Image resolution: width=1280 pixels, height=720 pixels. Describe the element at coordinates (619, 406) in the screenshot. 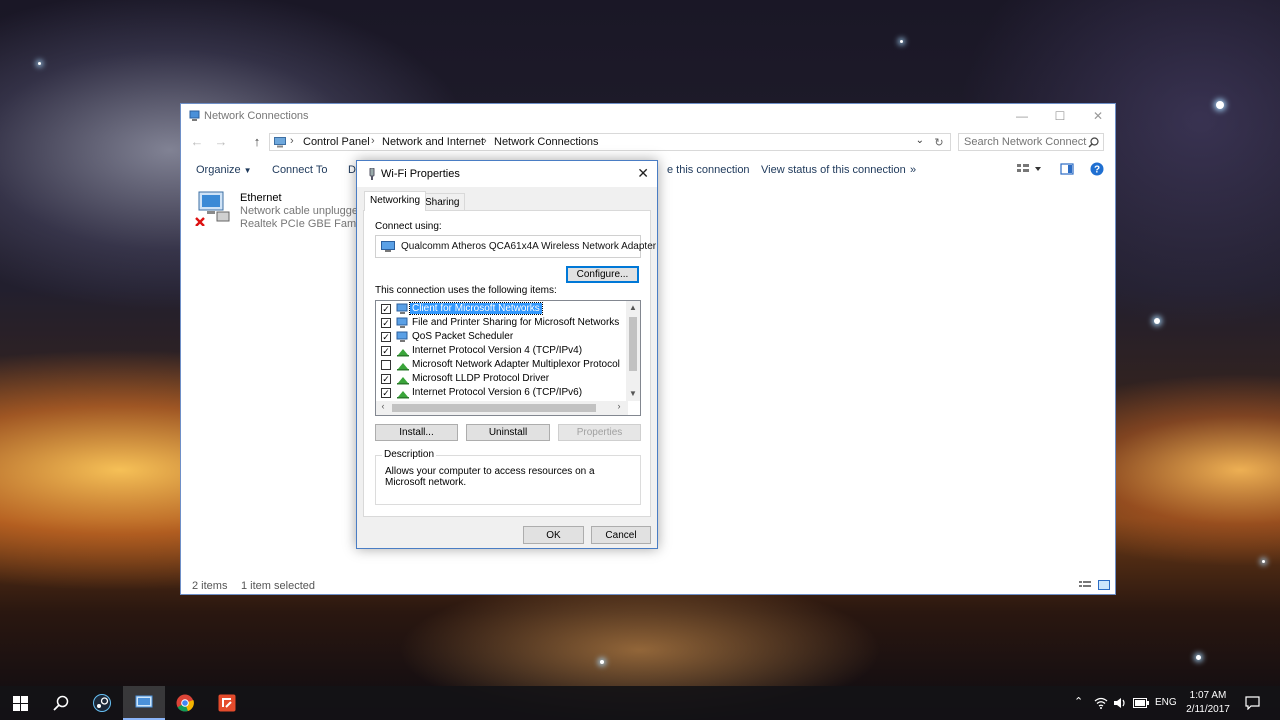

I see `scroll-right-icon: ›` at that location.